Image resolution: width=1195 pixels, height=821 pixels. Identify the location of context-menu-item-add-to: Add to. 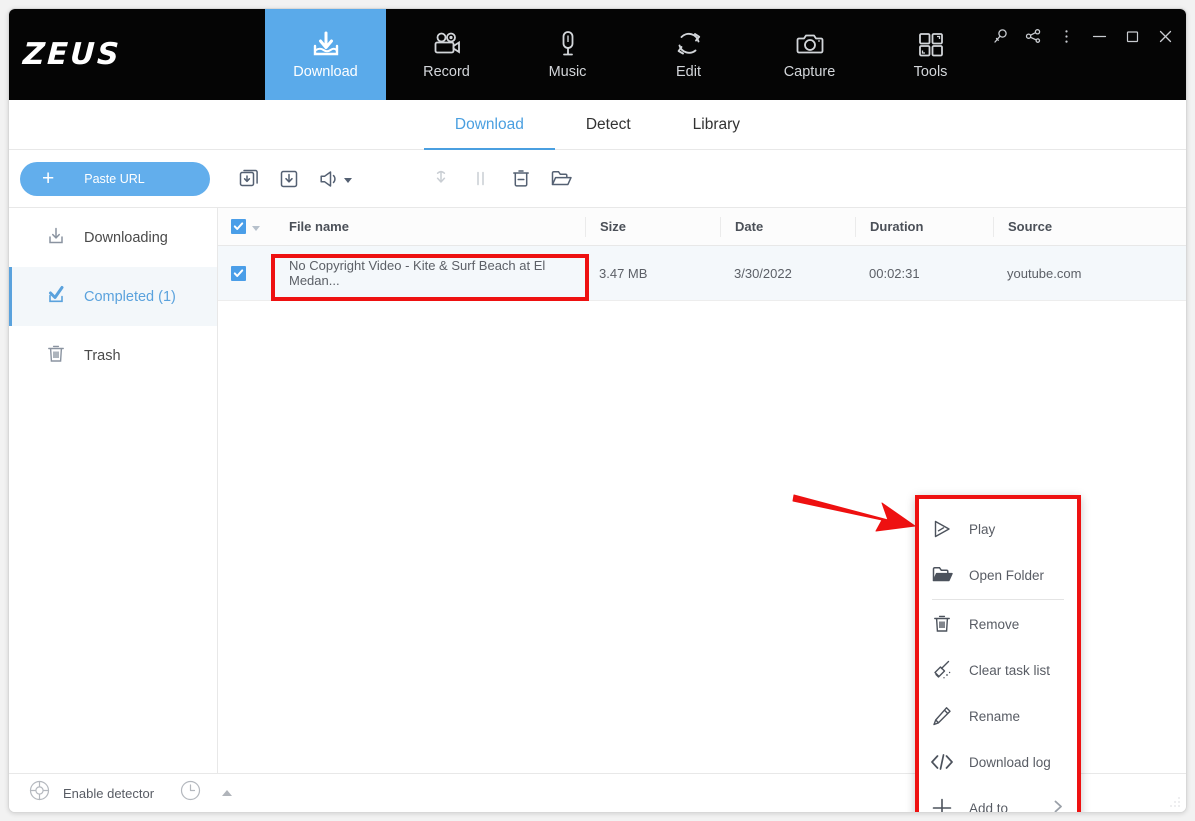
(998, 799).